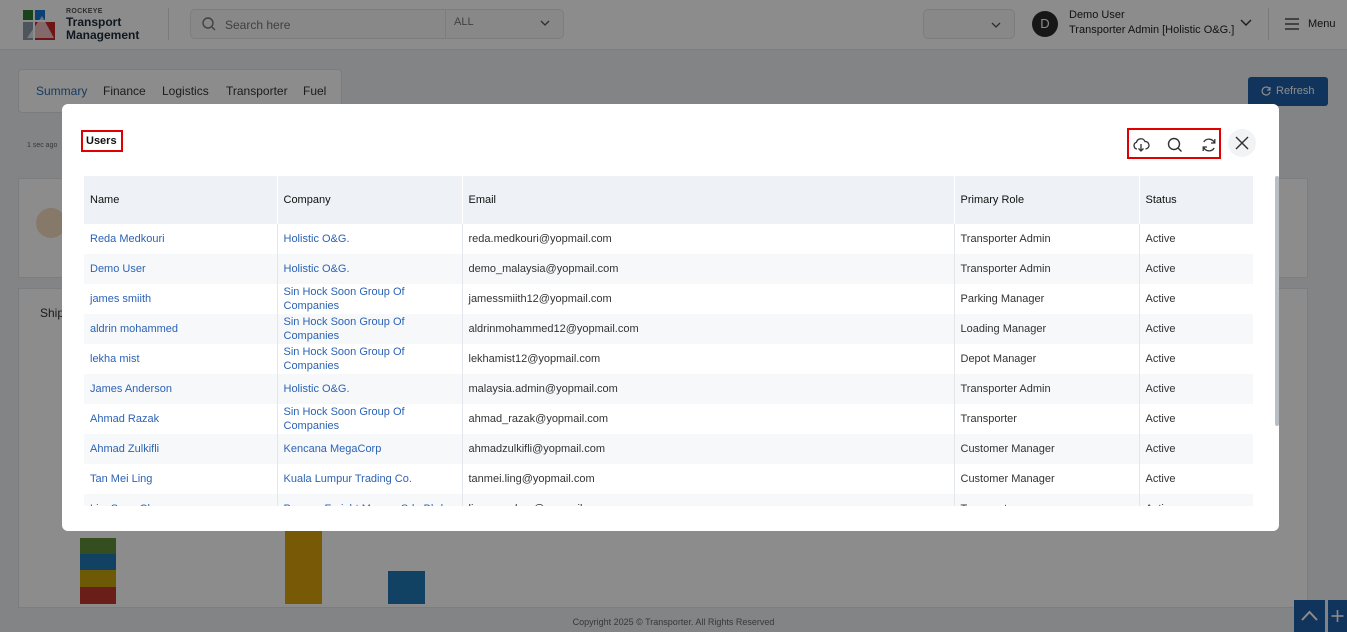 Image resolution: width=1347 pixels, height=632 pixels. I want to click on user-name-link: lekha mist, so click(181, 359).